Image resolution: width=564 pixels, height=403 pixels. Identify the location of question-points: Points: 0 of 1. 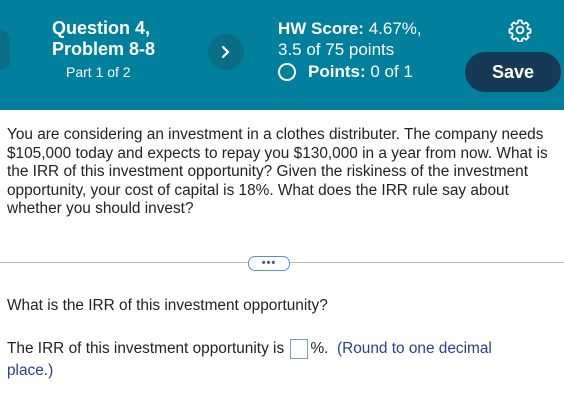
(345, 72).